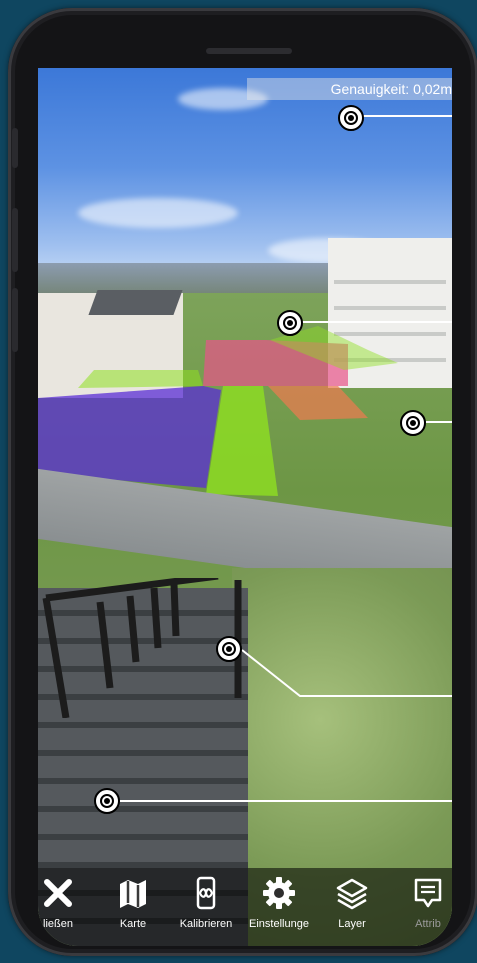  Describe the element at coordinates (15, 320) in the screenshot. I see `volume-down-button` at that location.